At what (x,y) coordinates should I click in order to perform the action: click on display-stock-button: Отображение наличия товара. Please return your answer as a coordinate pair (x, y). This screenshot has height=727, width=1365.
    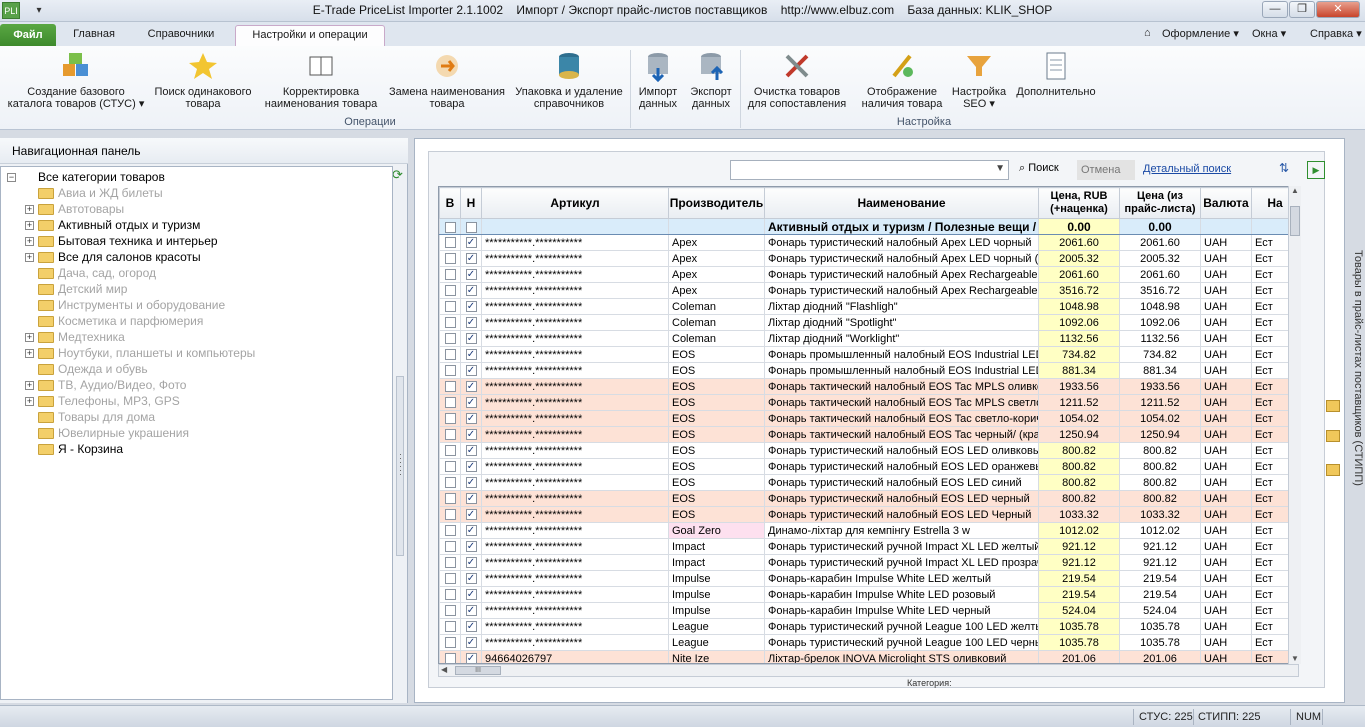
    Looking at the image, I should click on (902, 79).